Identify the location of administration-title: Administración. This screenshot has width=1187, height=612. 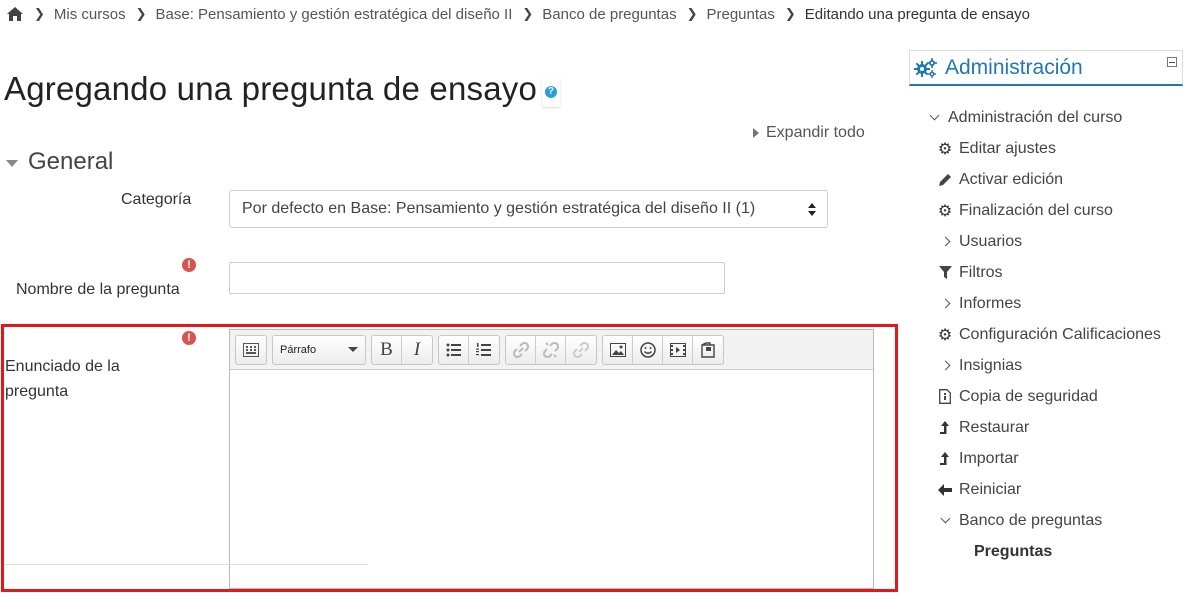
(1014, 67).